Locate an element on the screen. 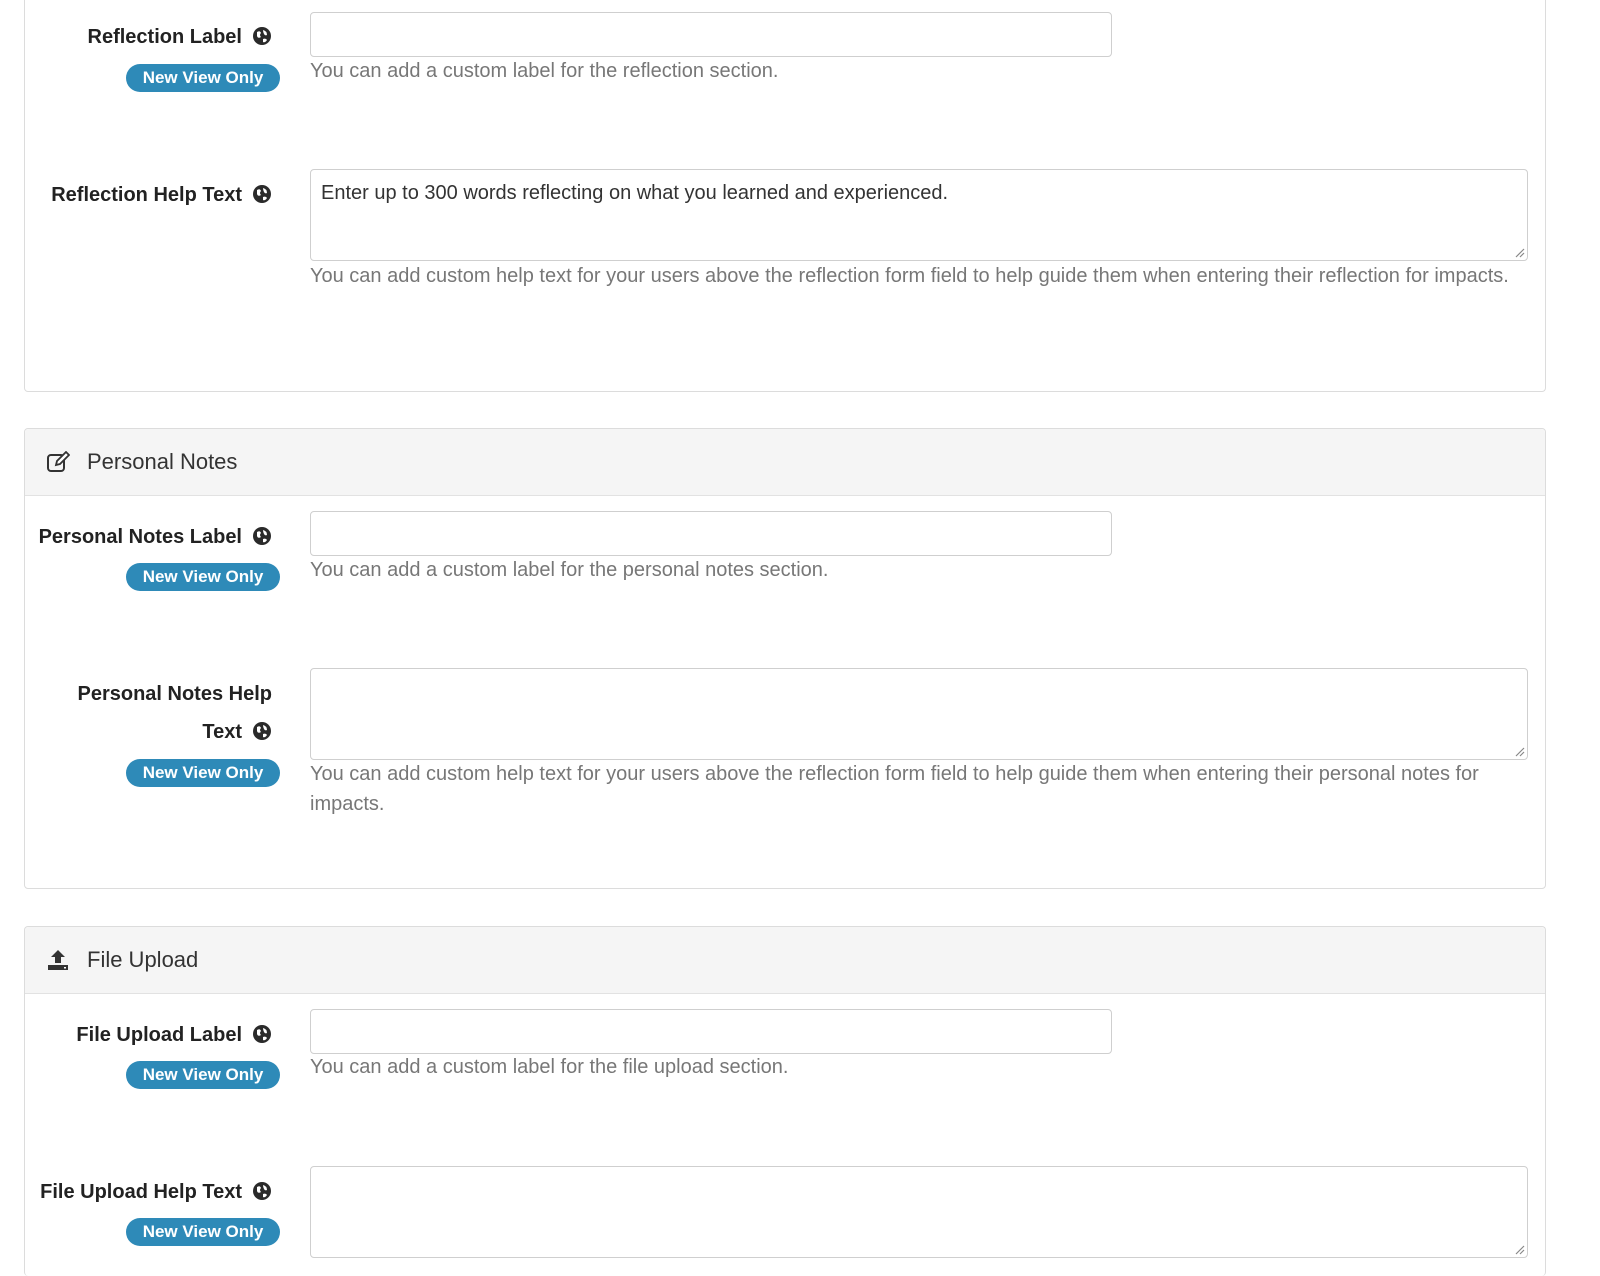 Image resolution: width=1600 pixels, height=1276 pixels. personal-notes-heading: Personal Notes is located at coordinates (785, 462).